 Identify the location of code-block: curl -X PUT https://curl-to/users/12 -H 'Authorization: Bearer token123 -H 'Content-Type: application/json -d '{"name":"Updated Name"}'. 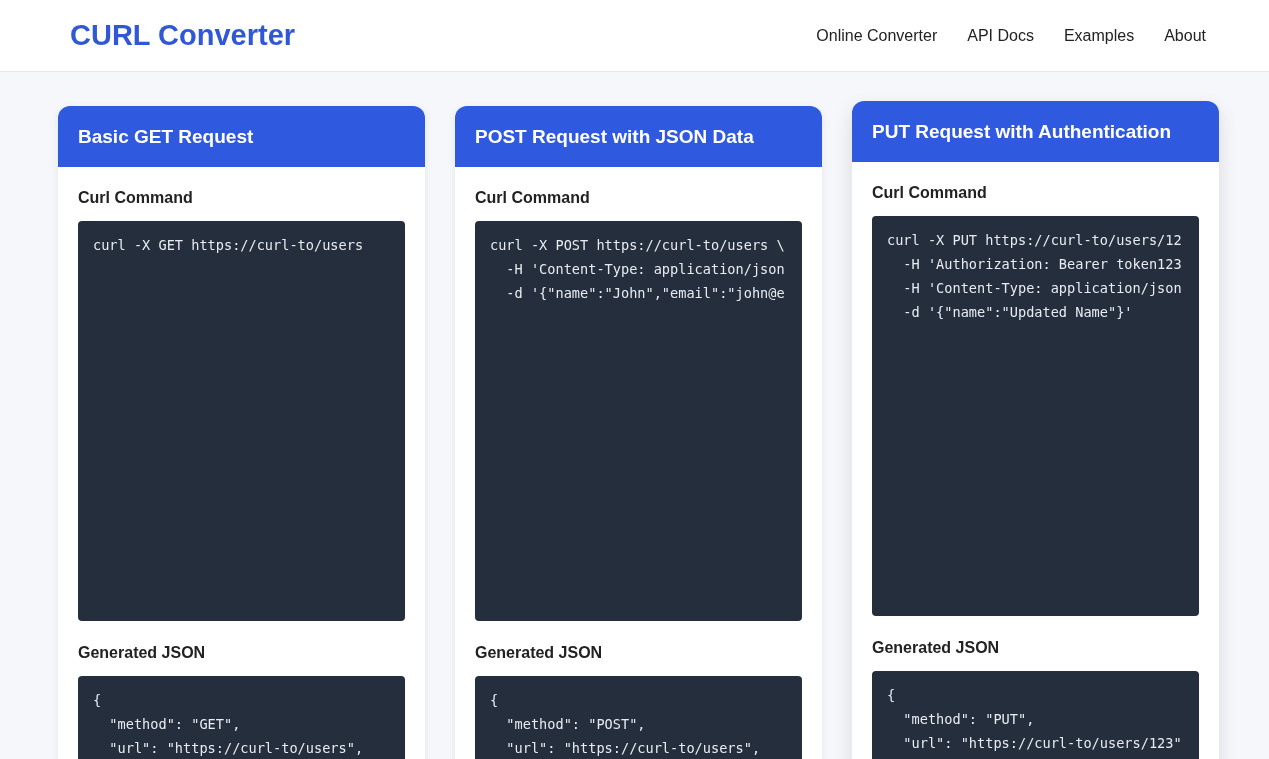
(1035, 416).